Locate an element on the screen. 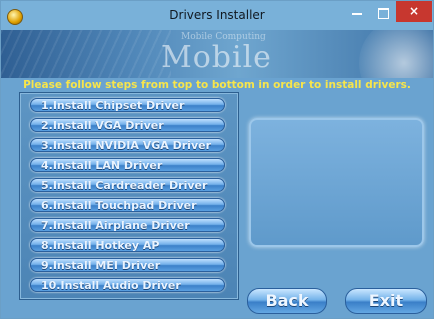 The width and height of the screenshot is (434, 319). globe-icon is located at coordinates (396, 54).